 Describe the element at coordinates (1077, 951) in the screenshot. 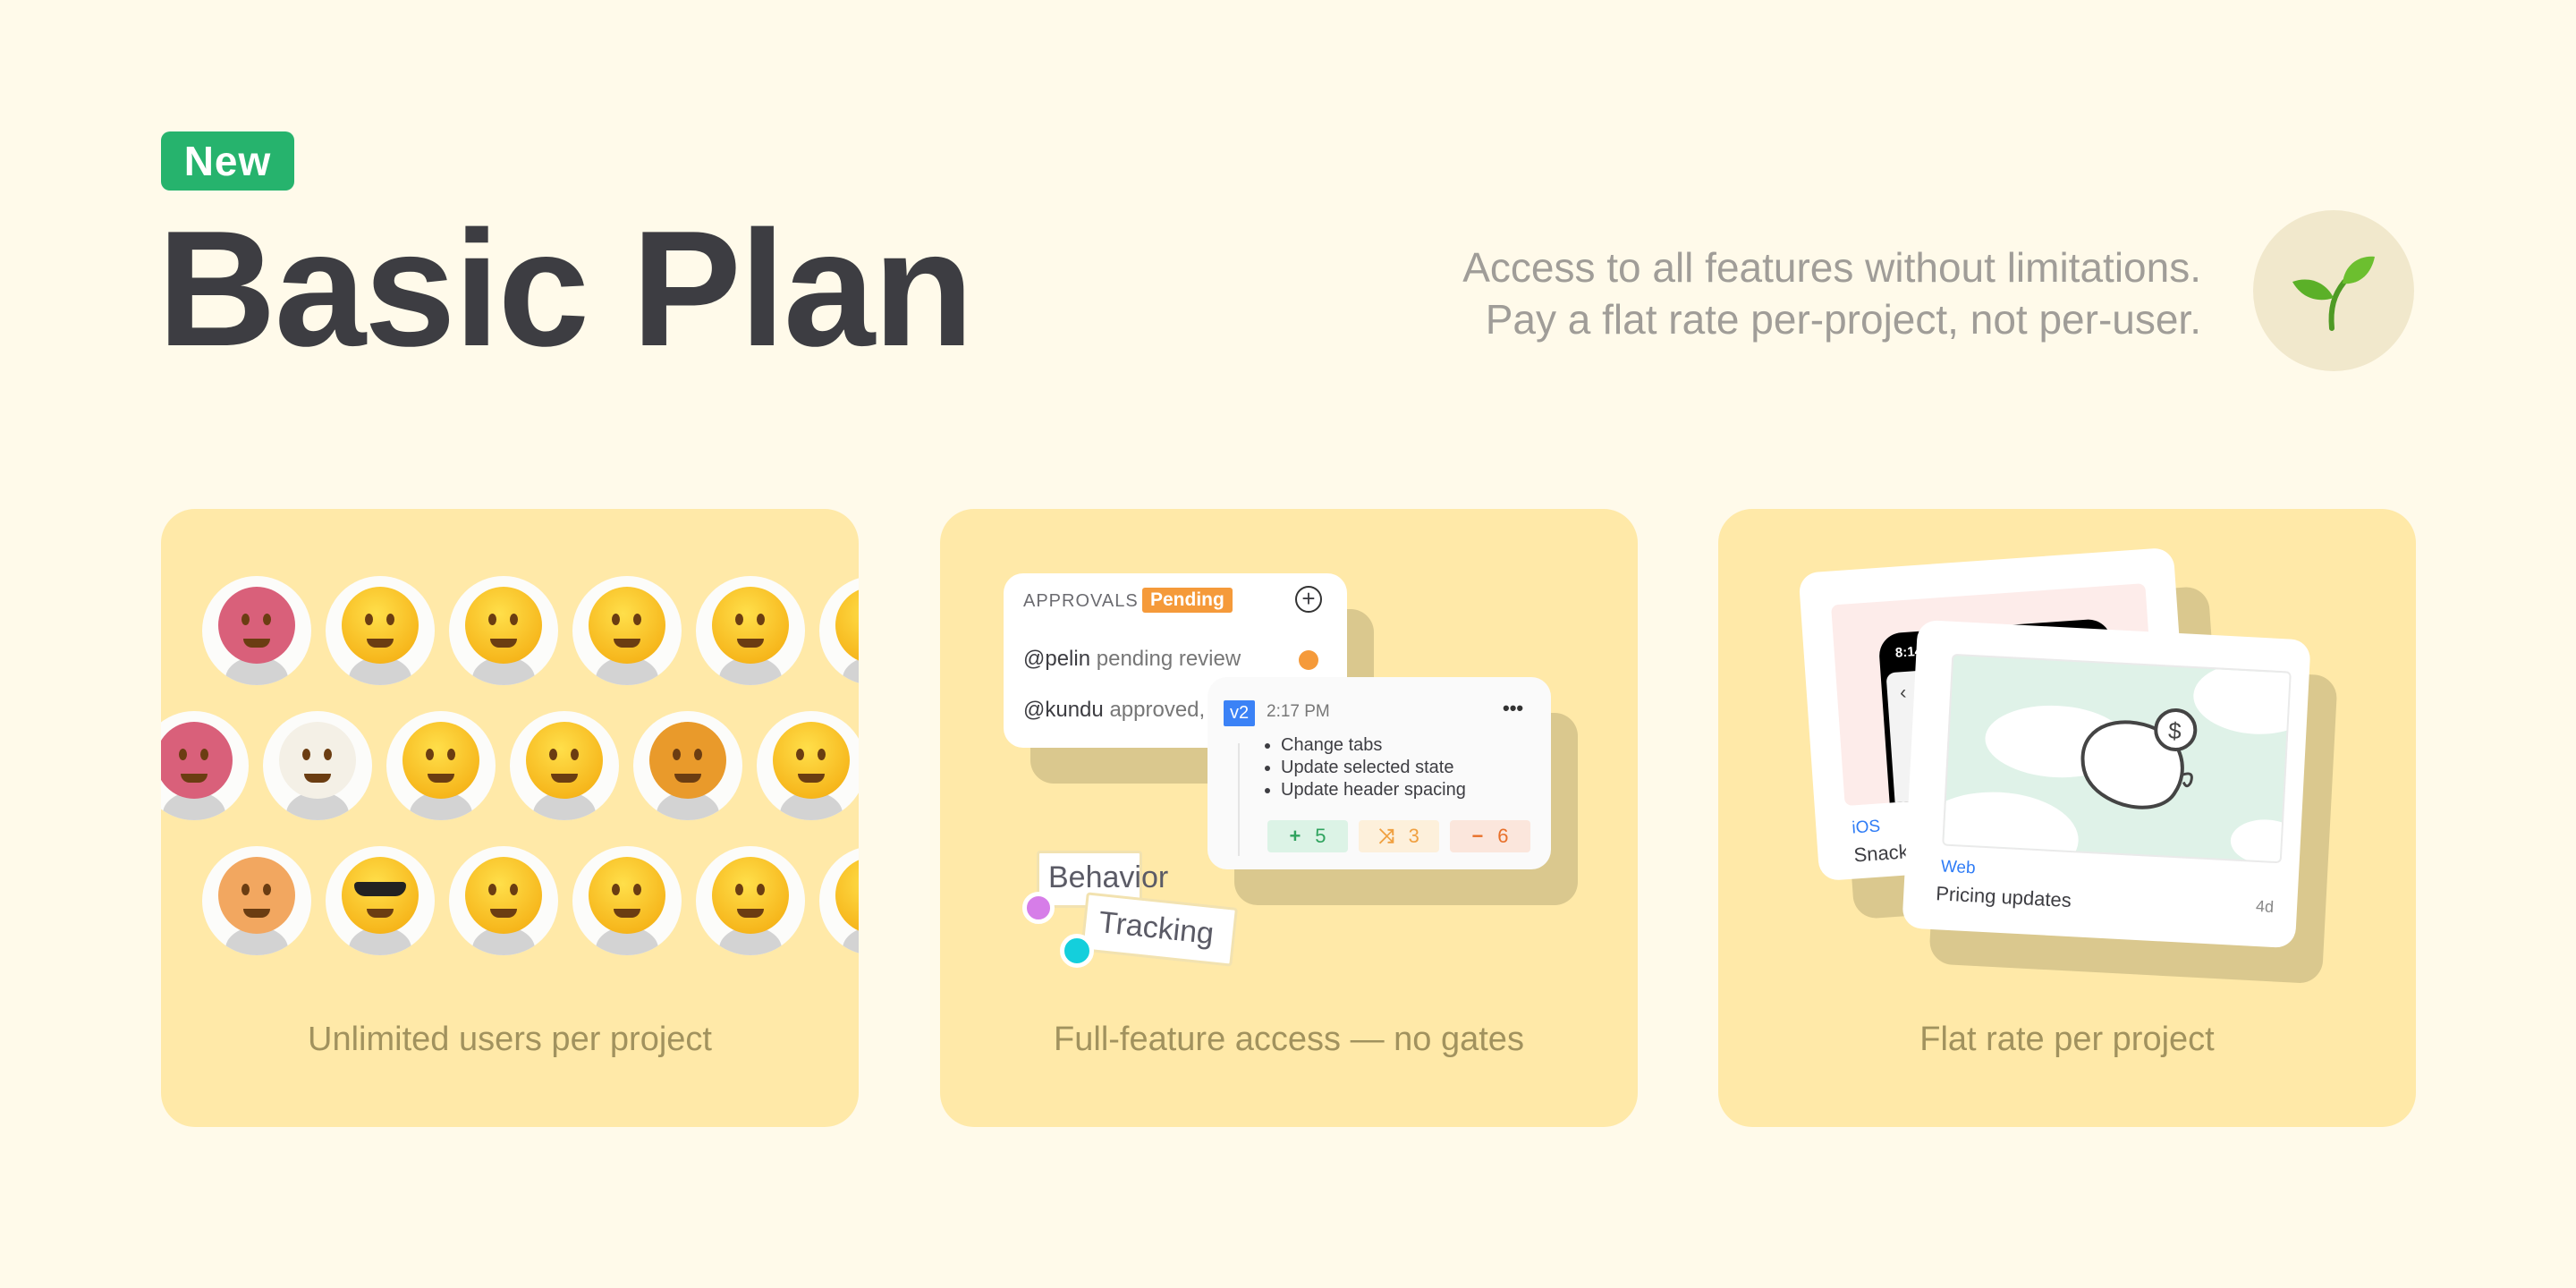

I see `cyan-dot-icon` at that location.